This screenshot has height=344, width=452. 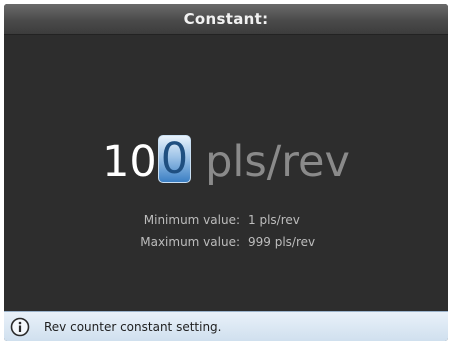 What do you see at coordinates (226, 326) in the screenshot?
I see `status-bar: Rev counter constant setting.` at bounding box center [226, 326].